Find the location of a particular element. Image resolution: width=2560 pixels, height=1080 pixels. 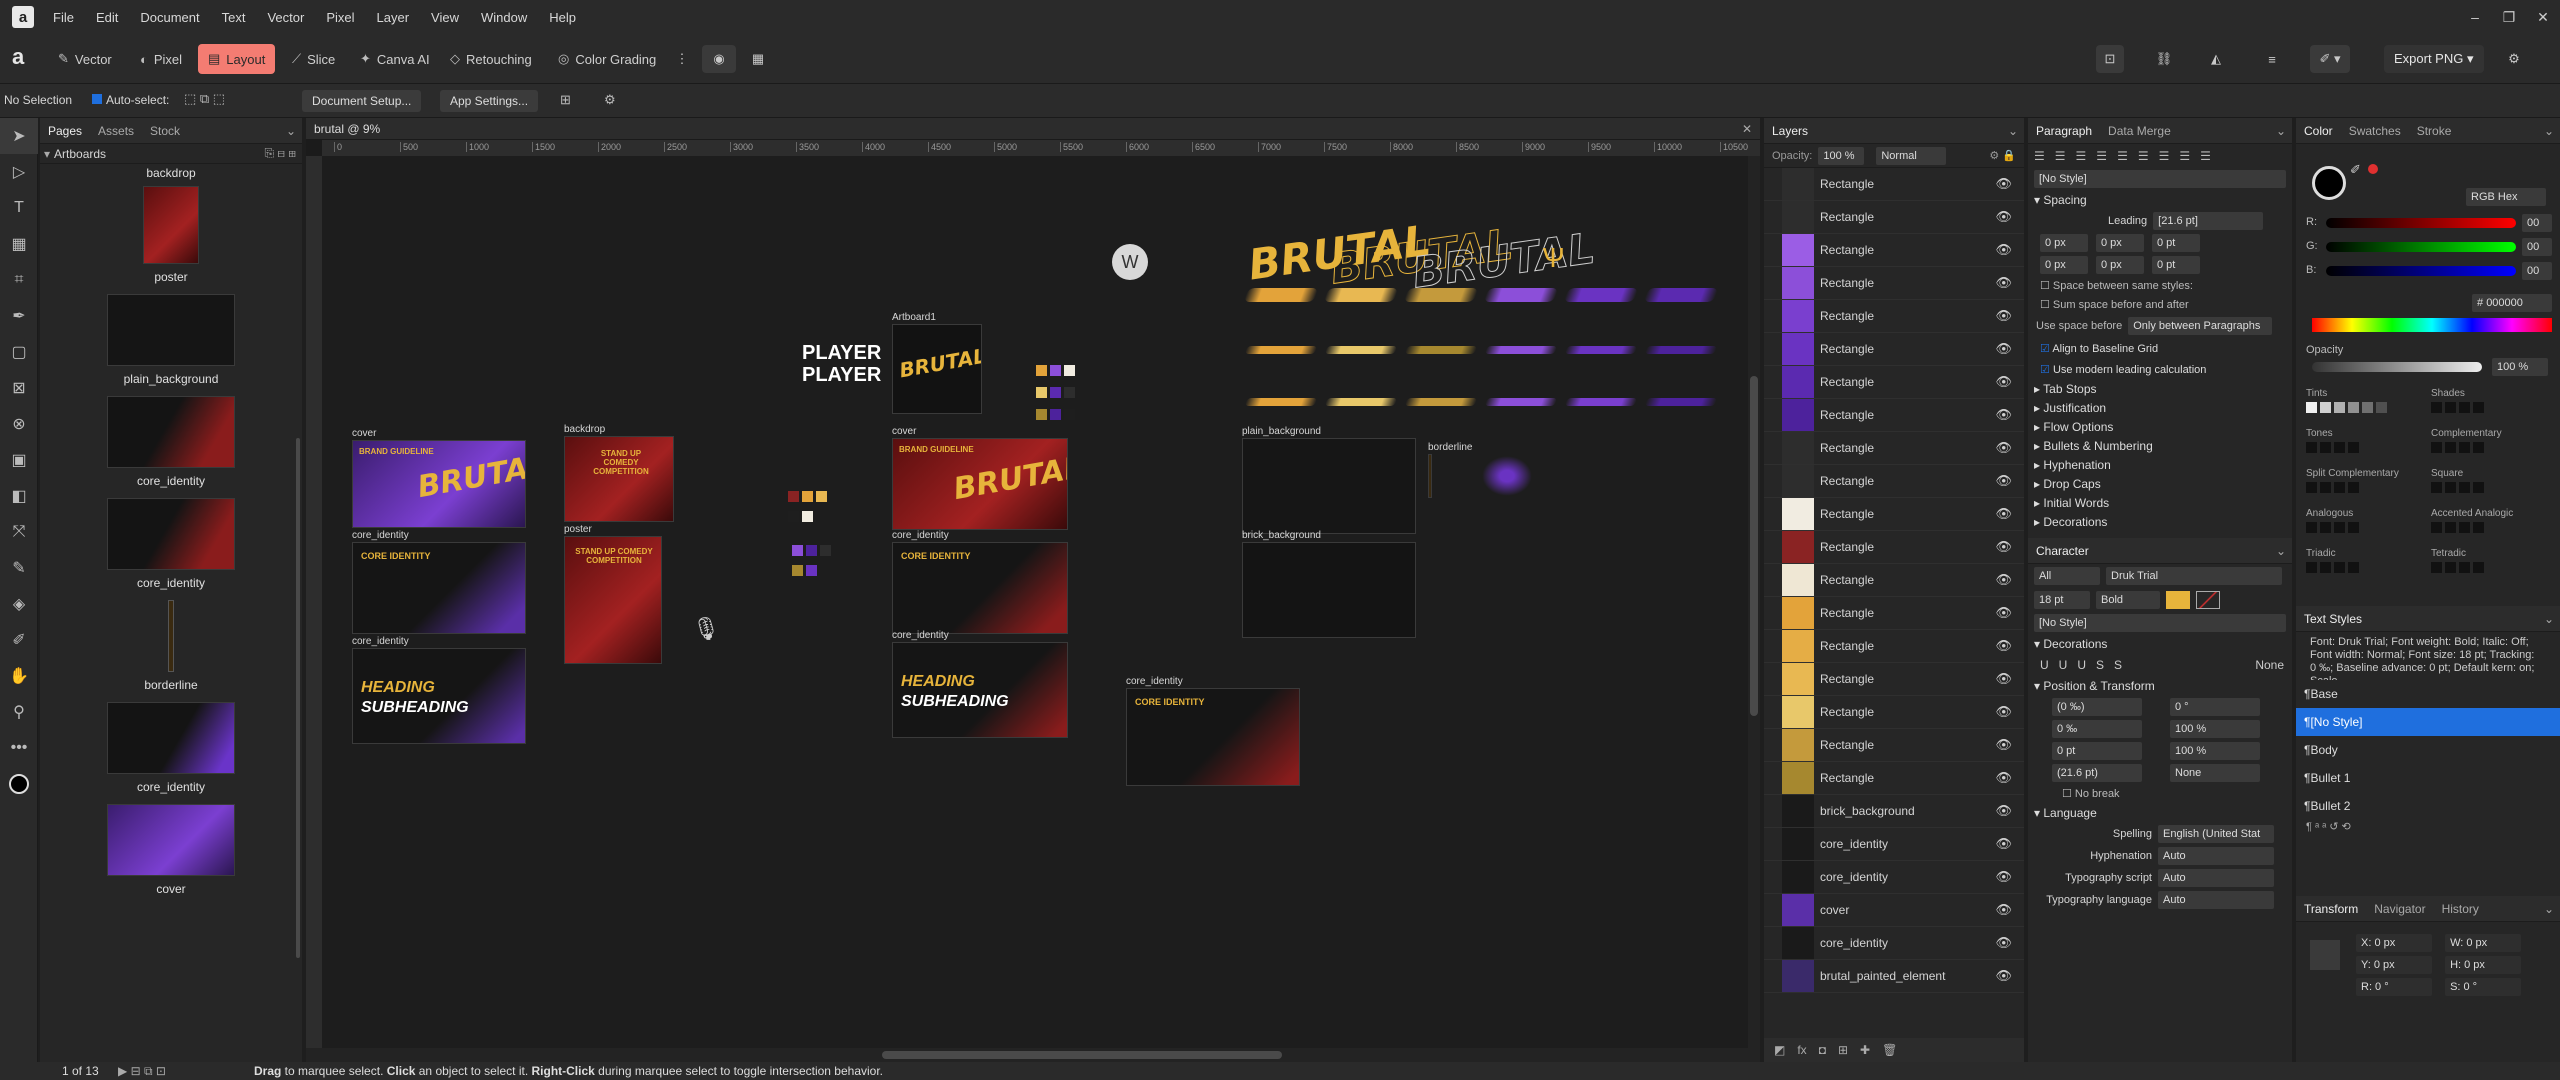

ellipse-tool-icon: ⊗ is located at coordinates (19, 424).